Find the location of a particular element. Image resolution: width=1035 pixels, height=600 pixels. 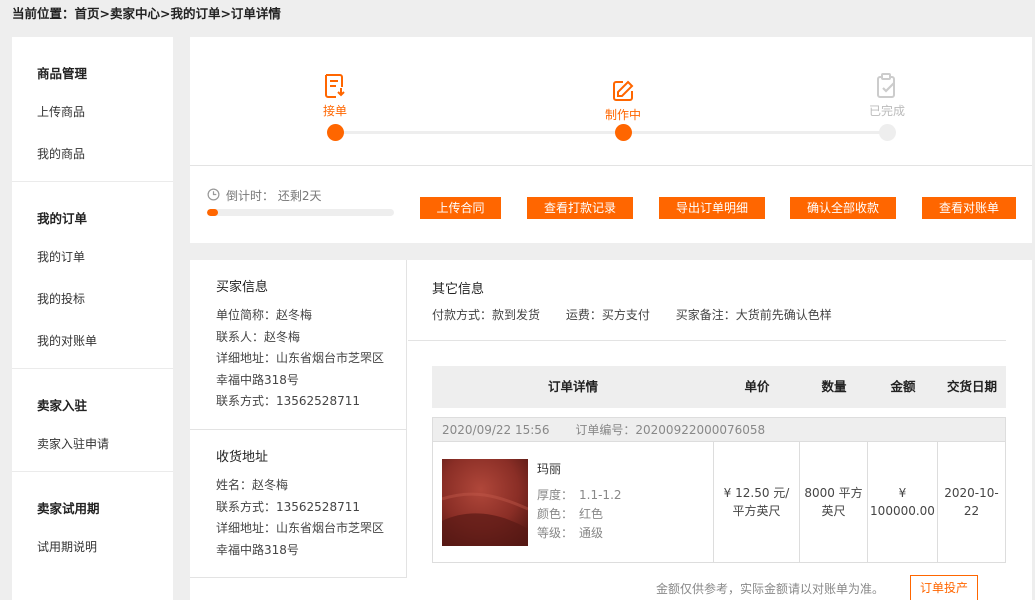

step-in-production: 制作中 is located at coordinates (623, 96).